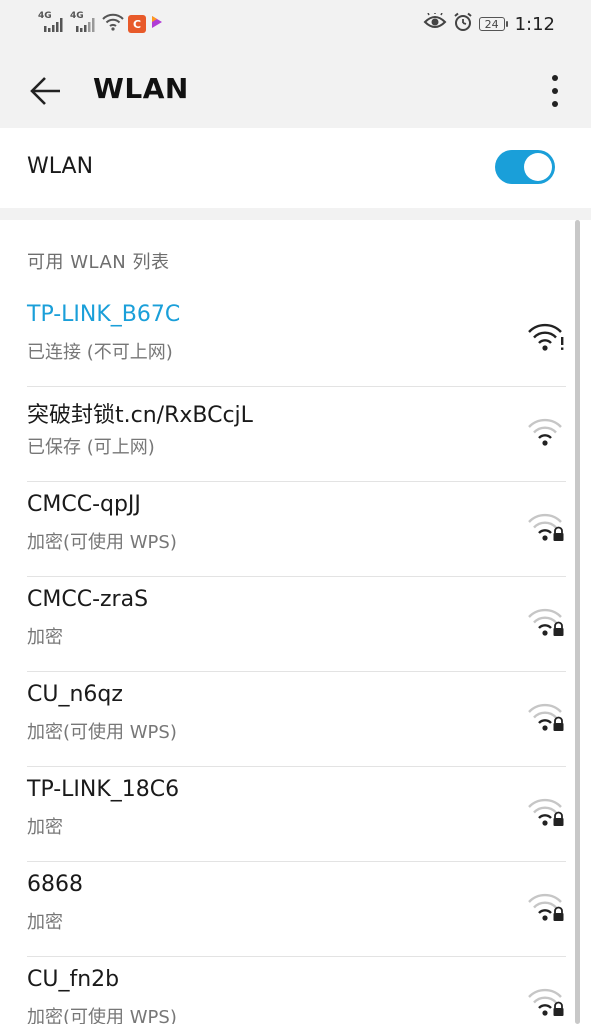  I want to click on back-arrow-icon, so click(45, 91).